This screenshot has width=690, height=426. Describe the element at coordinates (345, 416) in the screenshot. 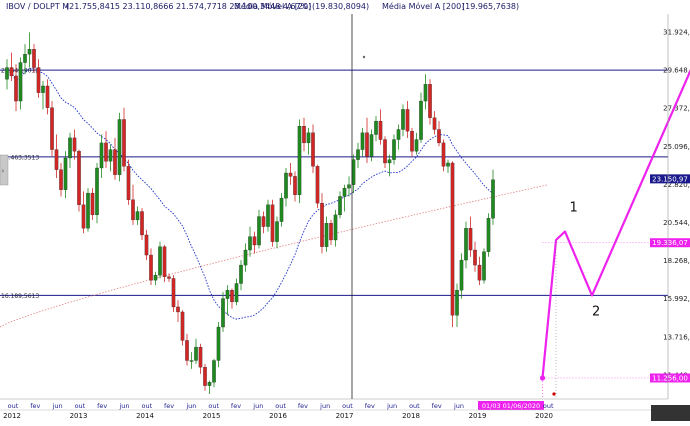

I see `year-label: 2017` at that location.